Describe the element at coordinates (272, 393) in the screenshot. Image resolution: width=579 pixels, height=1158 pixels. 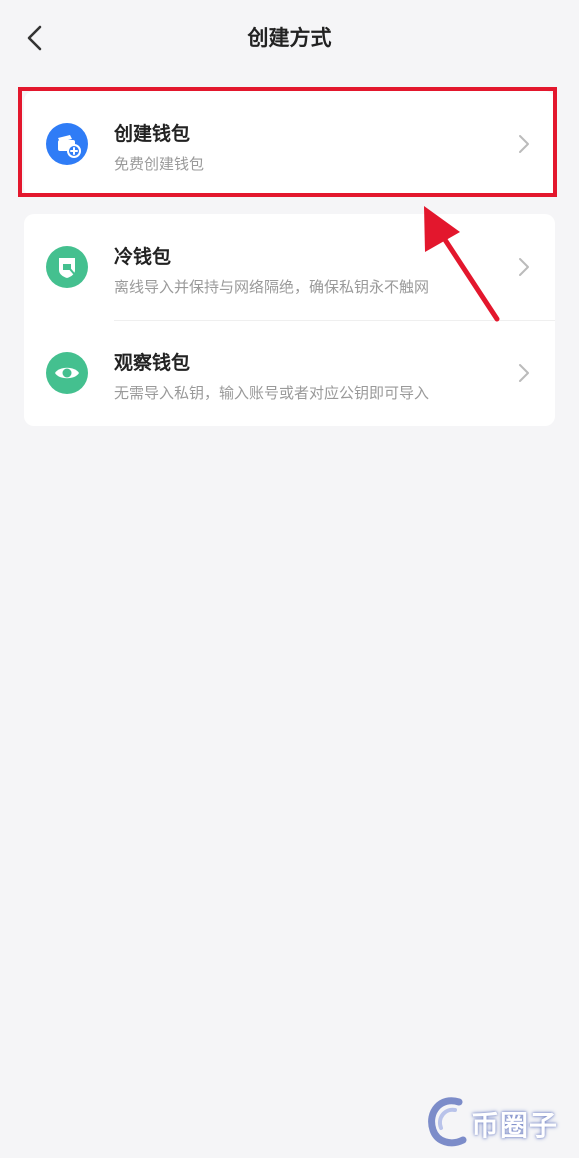
I see `option-description: 无需导入私钥，输入账号或者对应公钥即可导入` at that location.